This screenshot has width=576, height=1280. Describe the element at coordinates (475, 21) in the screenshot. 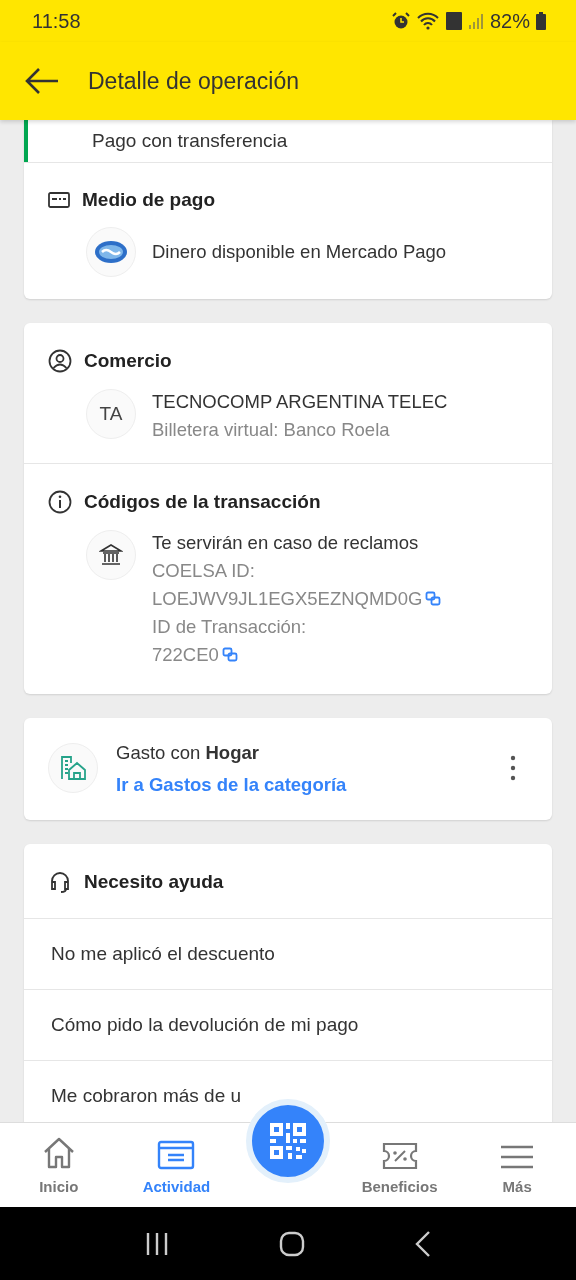

I see `signal-icon` at that location.